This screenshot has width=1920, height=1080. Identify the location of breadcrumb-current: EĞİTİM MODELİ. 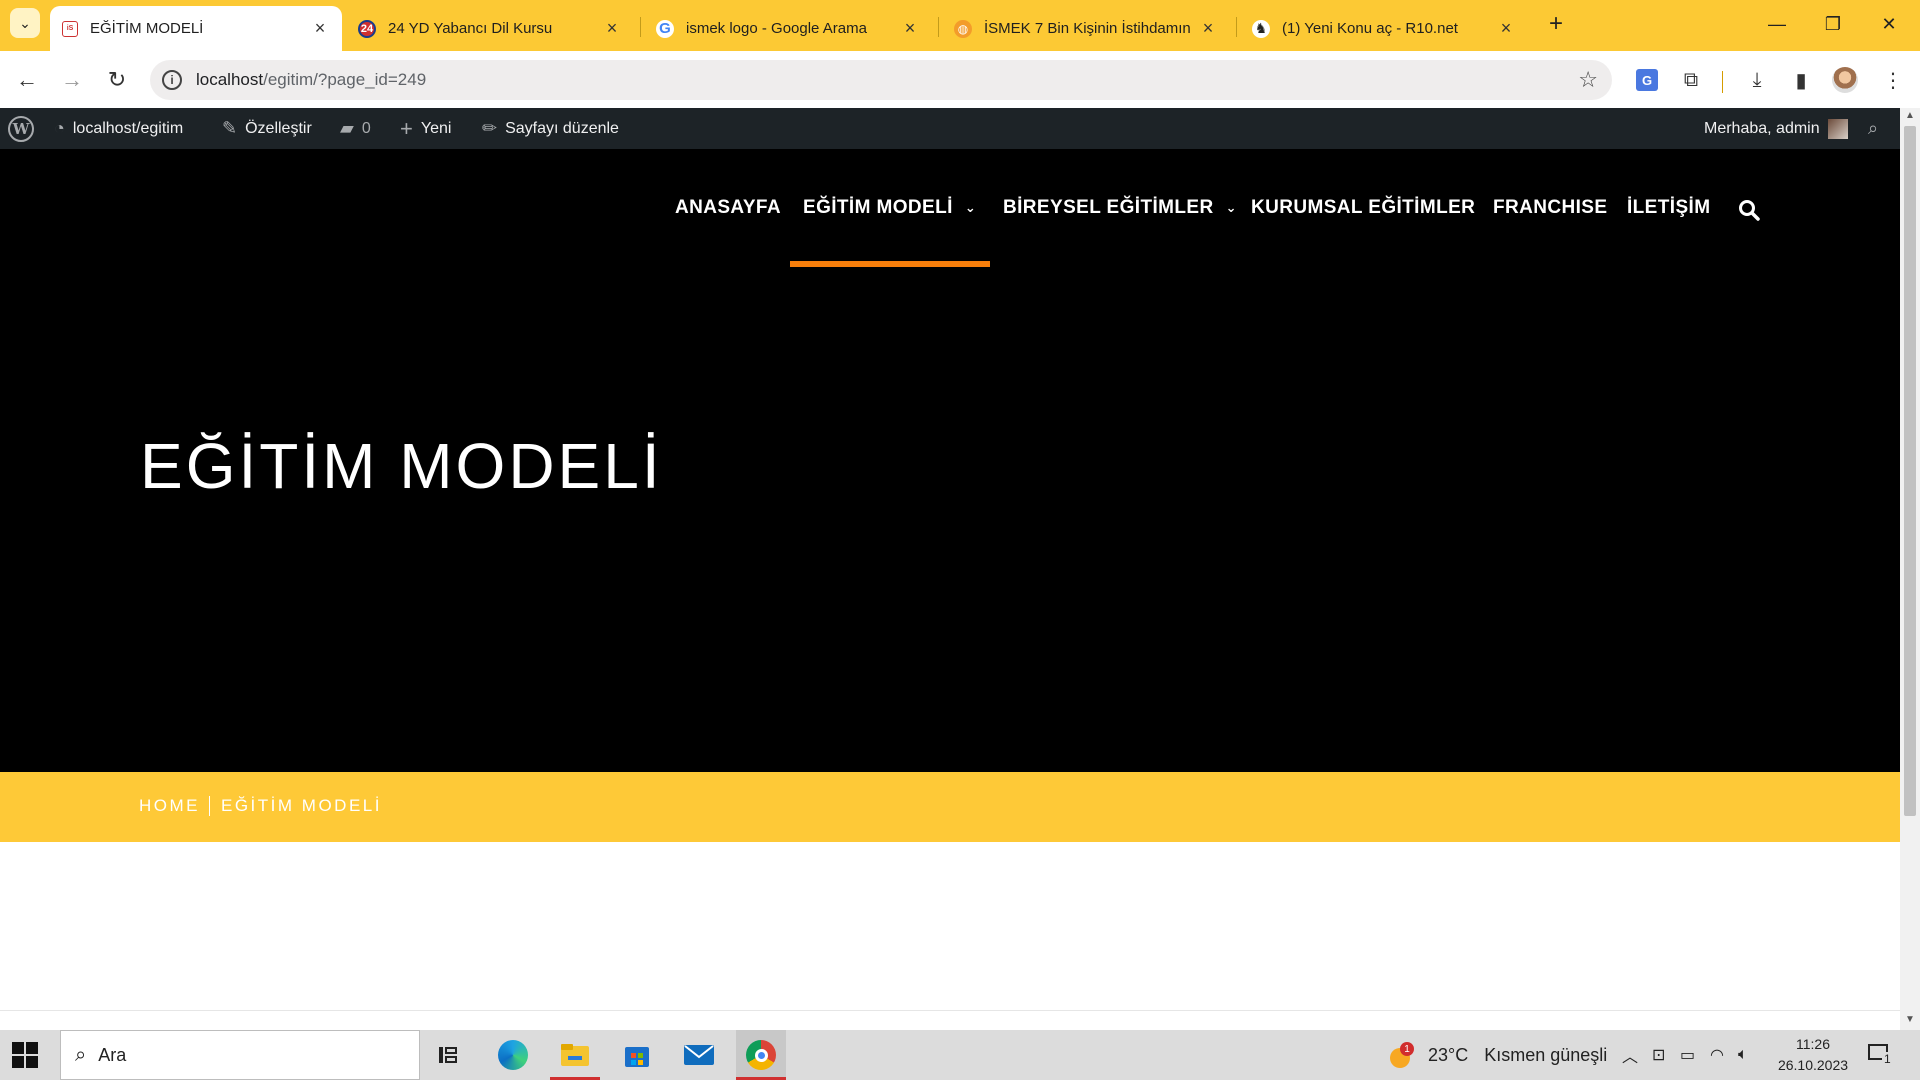
(301, 805).